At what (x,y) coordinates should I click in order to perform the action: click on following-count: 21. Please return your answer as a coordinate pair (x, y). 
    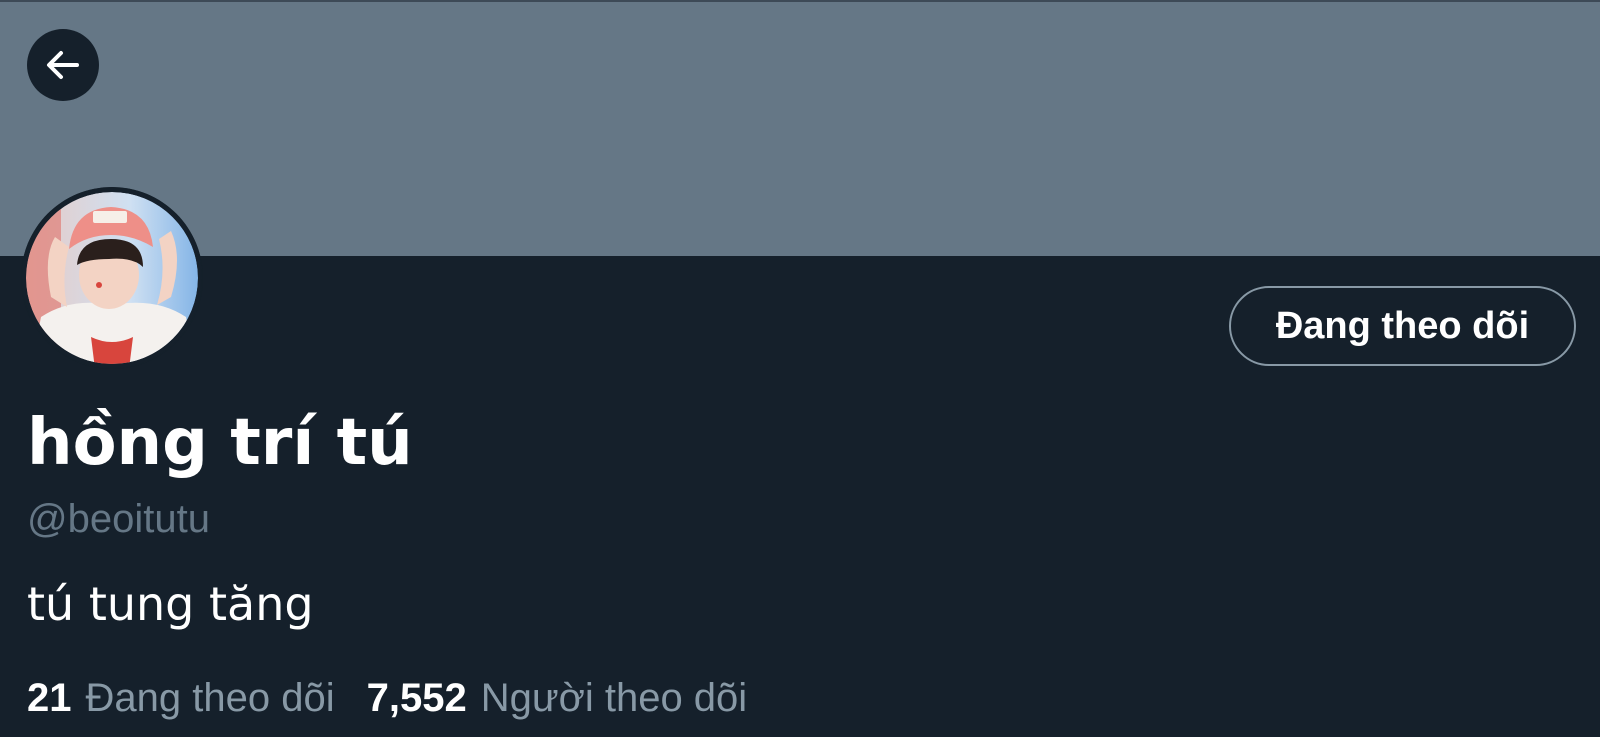
    Looking at the image, I should click on (49, 697).